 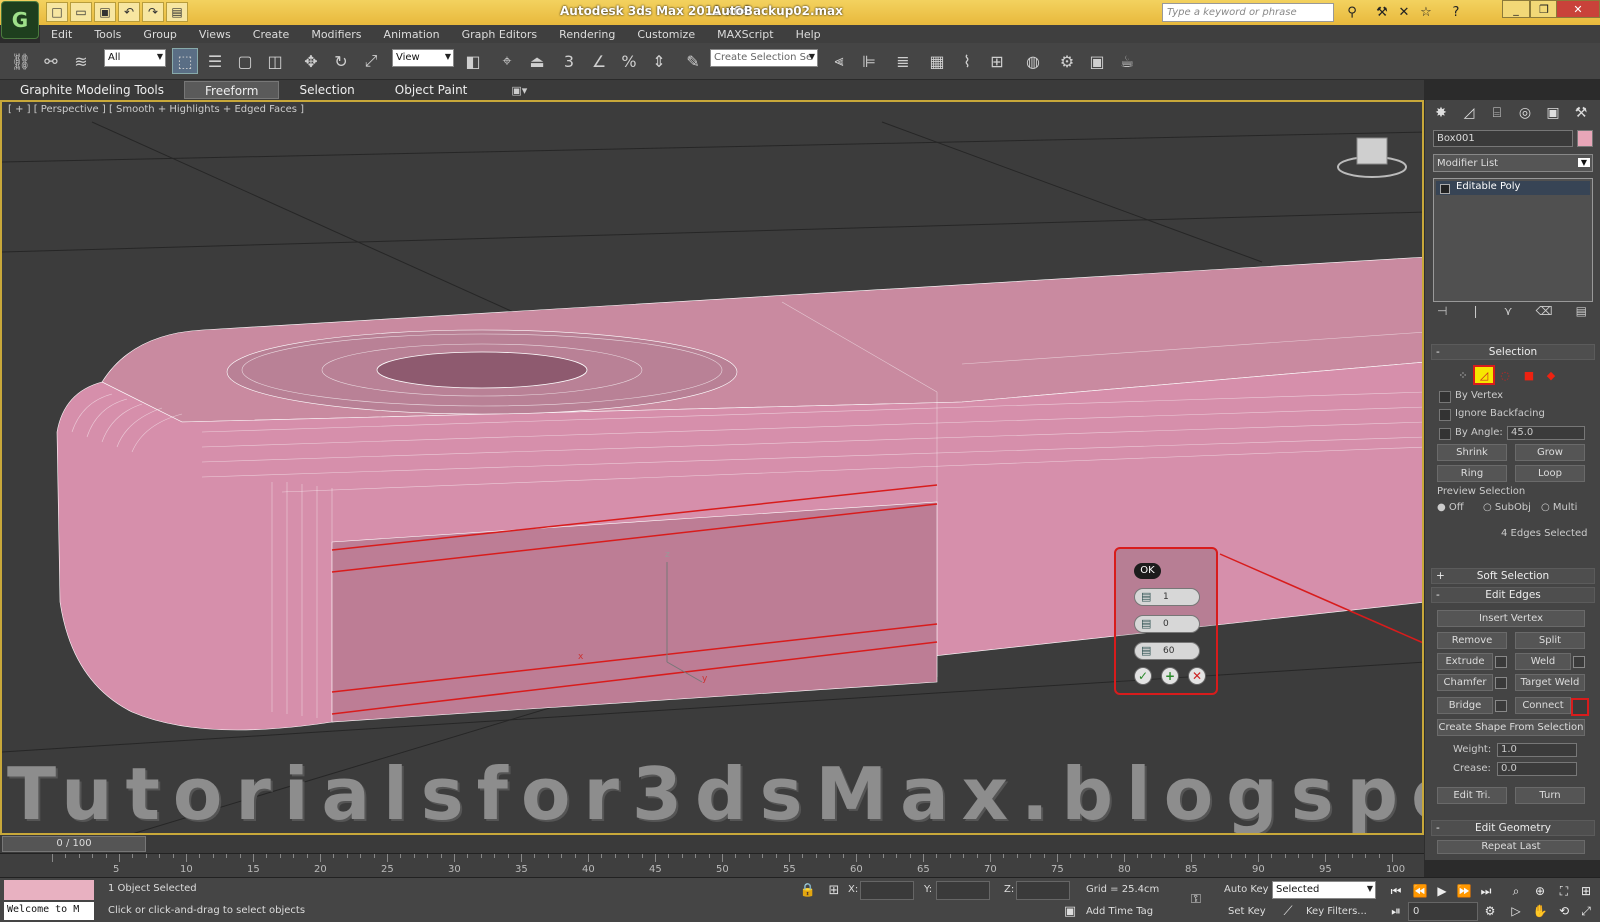 I want to click on ring-button: Ring, so click(x=1472, y=473).